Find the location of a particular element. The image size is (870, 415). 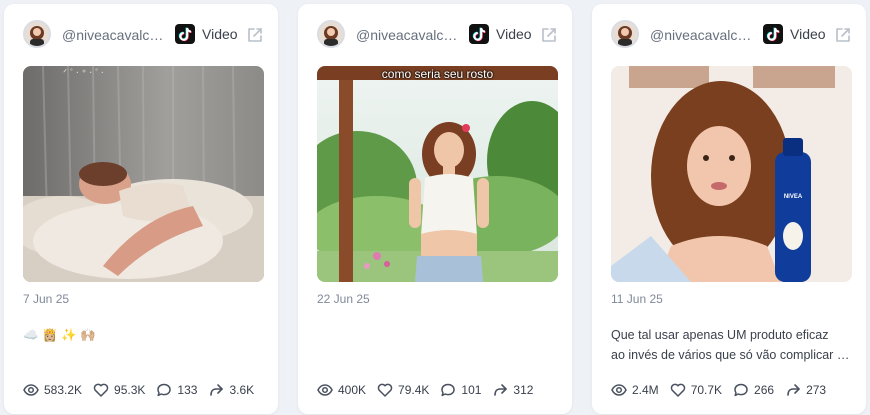

comments-stat: 266 is located at coordinates (753, 390).